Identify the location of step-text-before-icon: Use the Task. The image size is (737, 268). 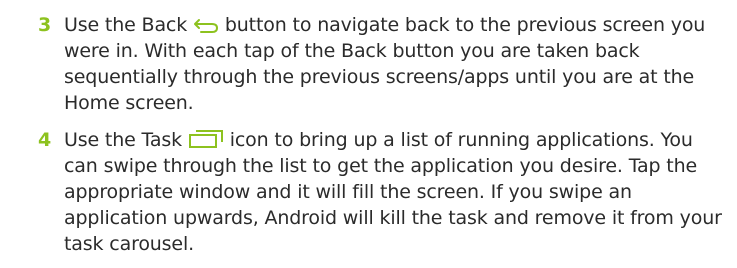
(126, 140).